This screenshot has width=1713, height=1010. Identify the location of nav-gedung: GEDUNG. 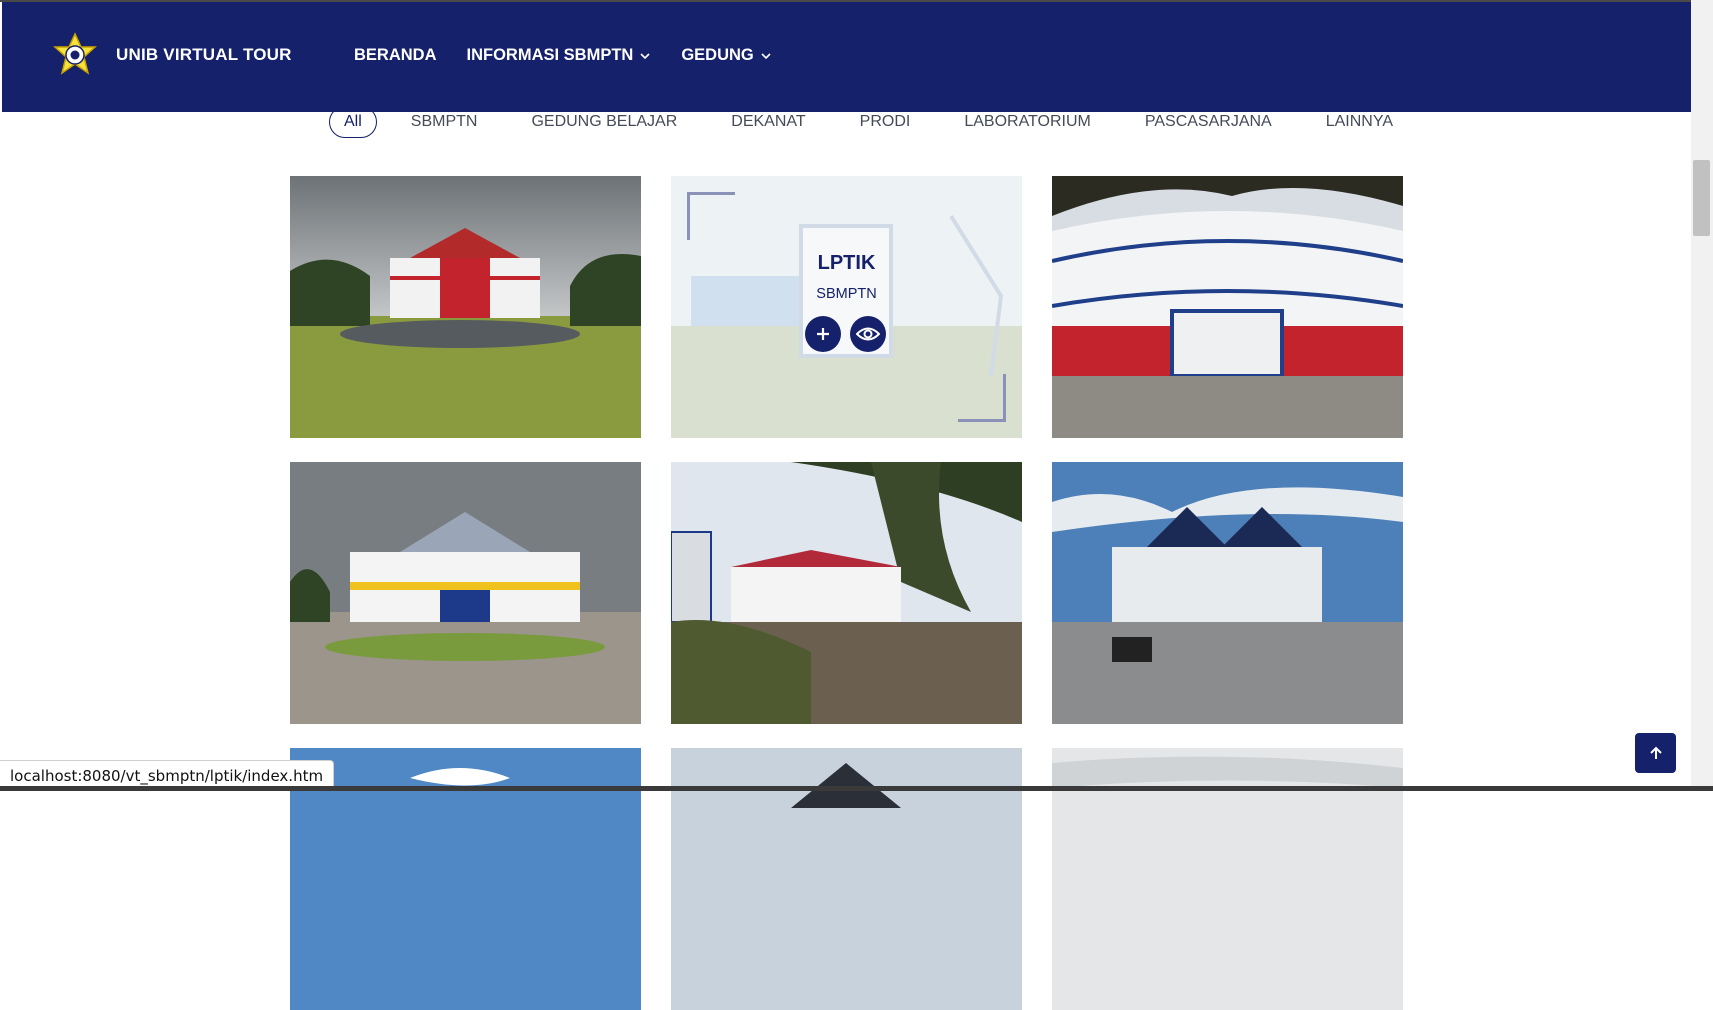
(726, 55).